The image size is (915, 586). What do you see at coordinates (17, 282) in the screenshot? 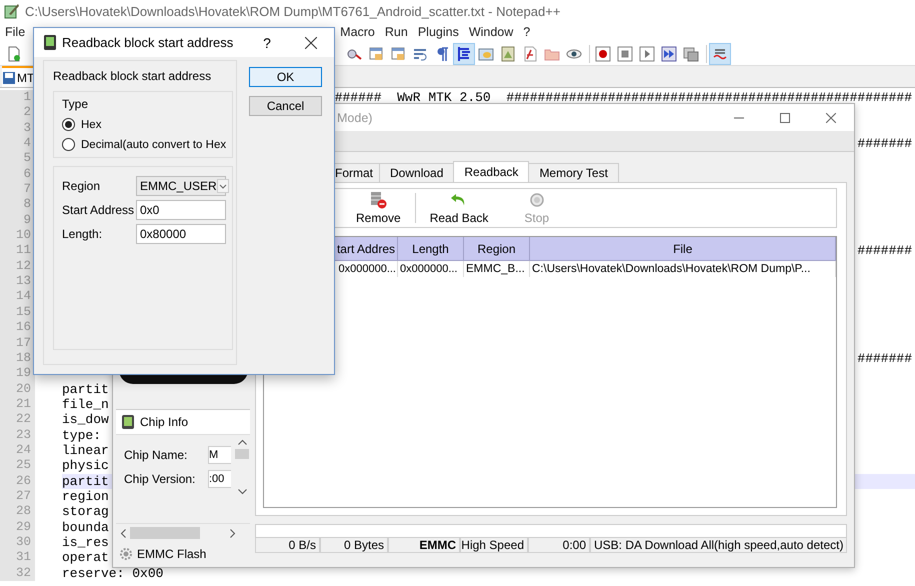
I see `line-number: 13` at bounding box center [17, 282].